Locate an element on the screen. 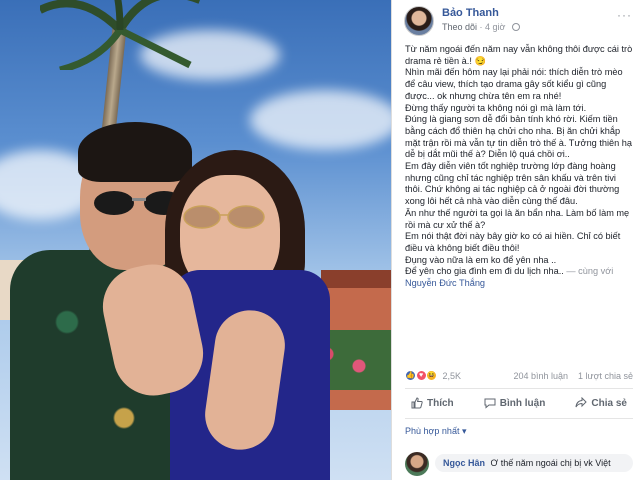  comment-text: Ơ thế năm ngoái chị bị vk Việt is located at coordinates (550, 463).